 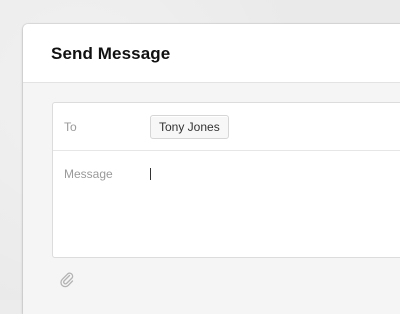 I want to click on dialog-title: Send Message, so click(x=111, y=53).